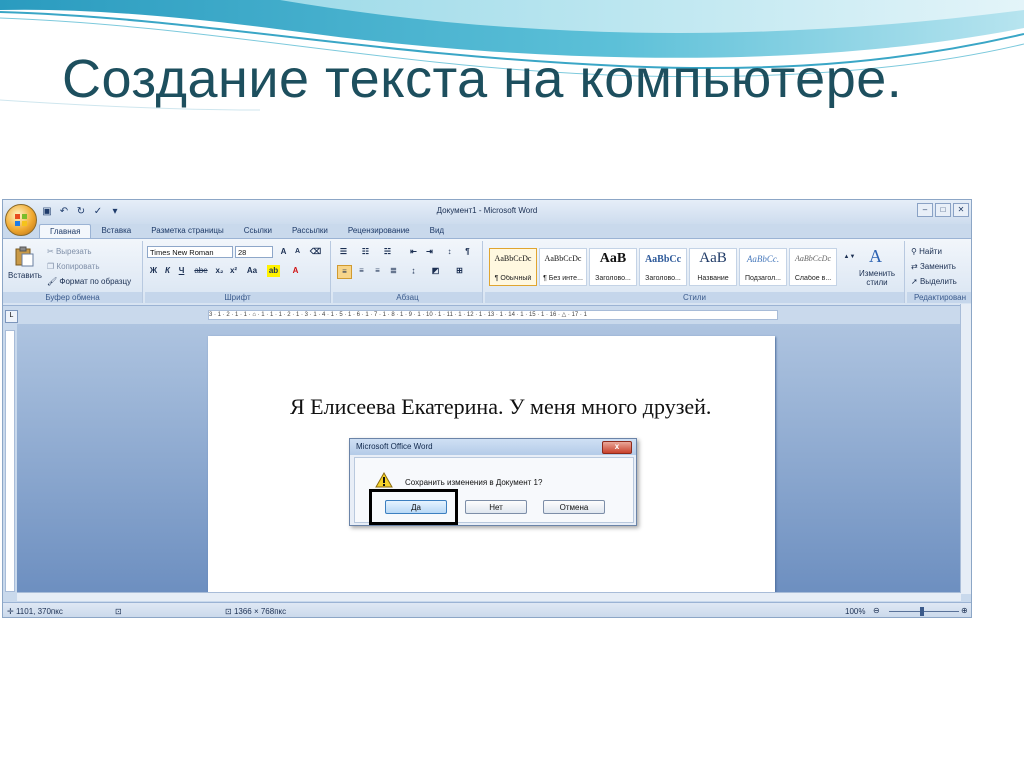  I want to click on zoom-slider, so click(924, 611).